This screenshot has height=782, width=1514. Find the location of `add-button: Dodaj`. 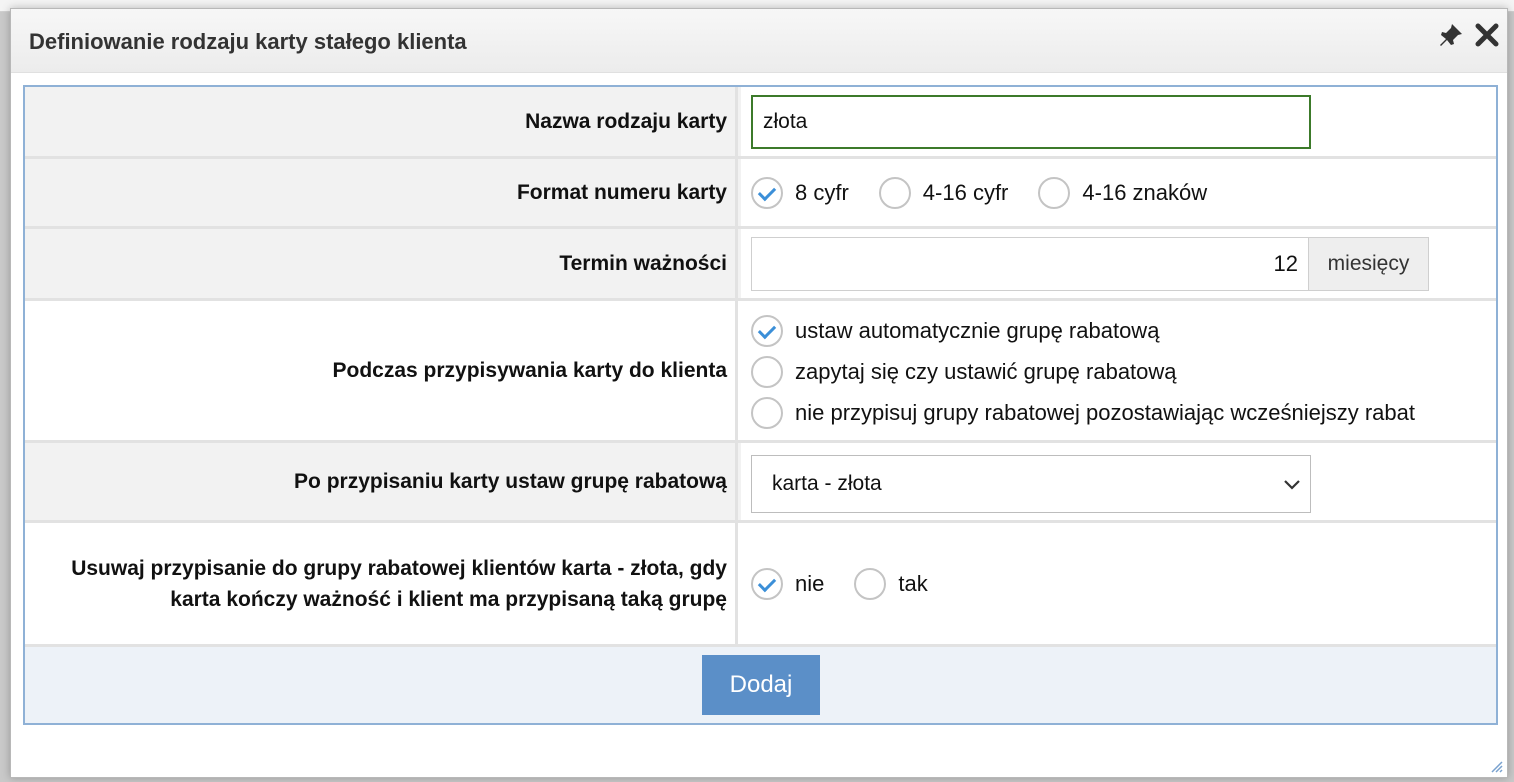

add-button: Dodaj is located at coordinates (761, 685).